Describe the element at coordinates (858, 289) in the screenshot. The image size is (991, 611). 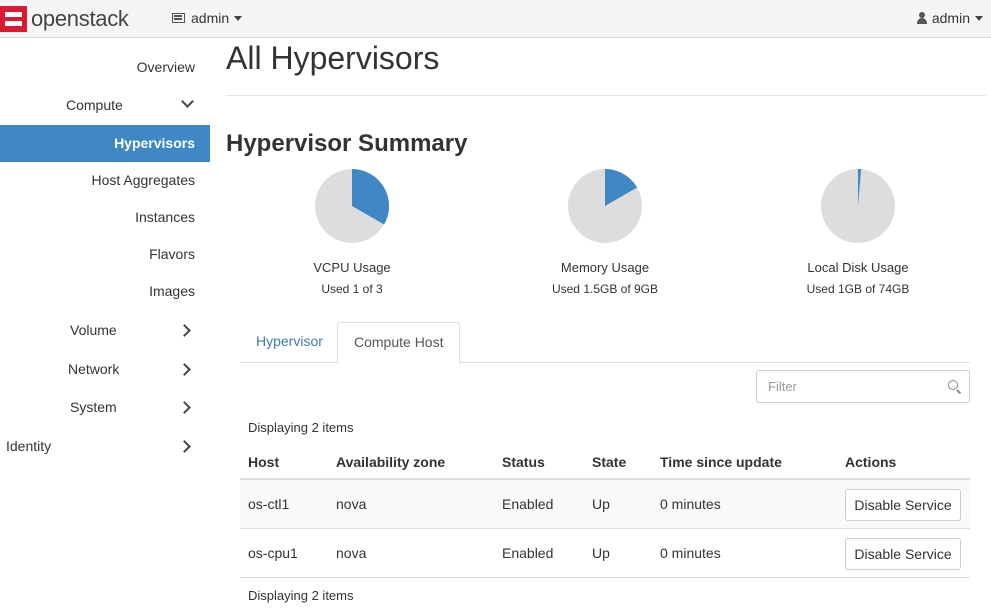
I see `pie-usage-text: Used 1GB of 74GB` at that location.